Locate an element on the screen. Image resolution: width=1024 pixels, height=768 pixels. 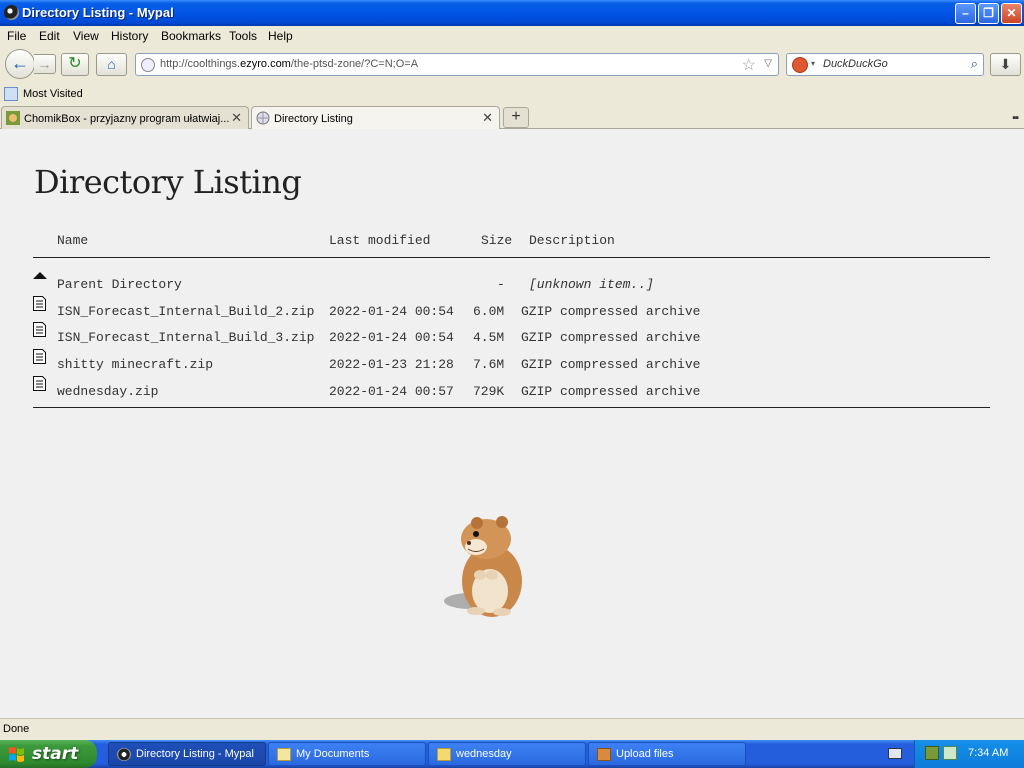
file-size: 729K is located at coordinates (489, 391).